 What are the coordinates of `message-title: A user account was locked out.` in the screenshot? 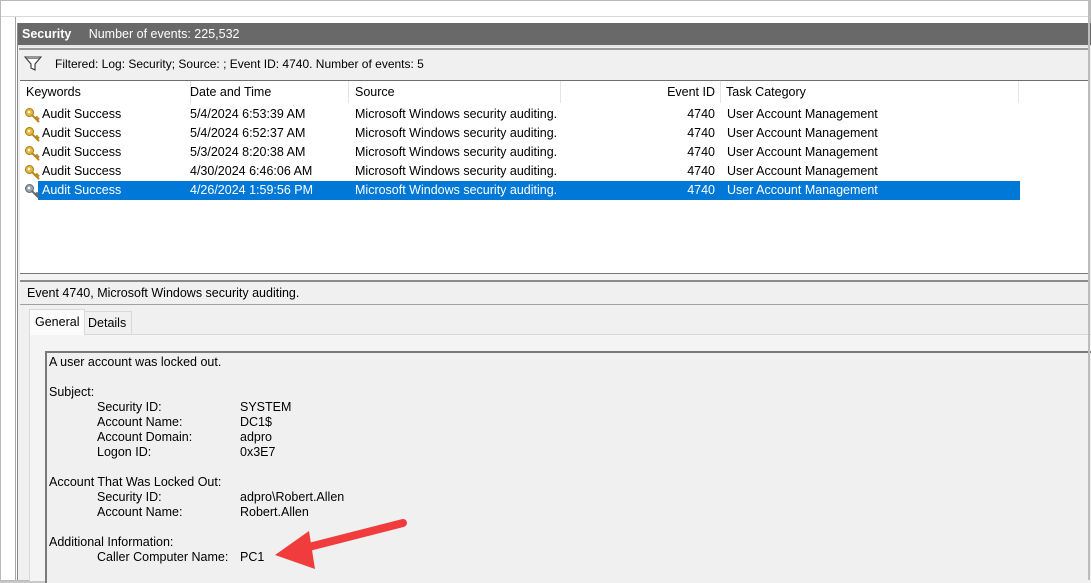 It's located at (135, 362).